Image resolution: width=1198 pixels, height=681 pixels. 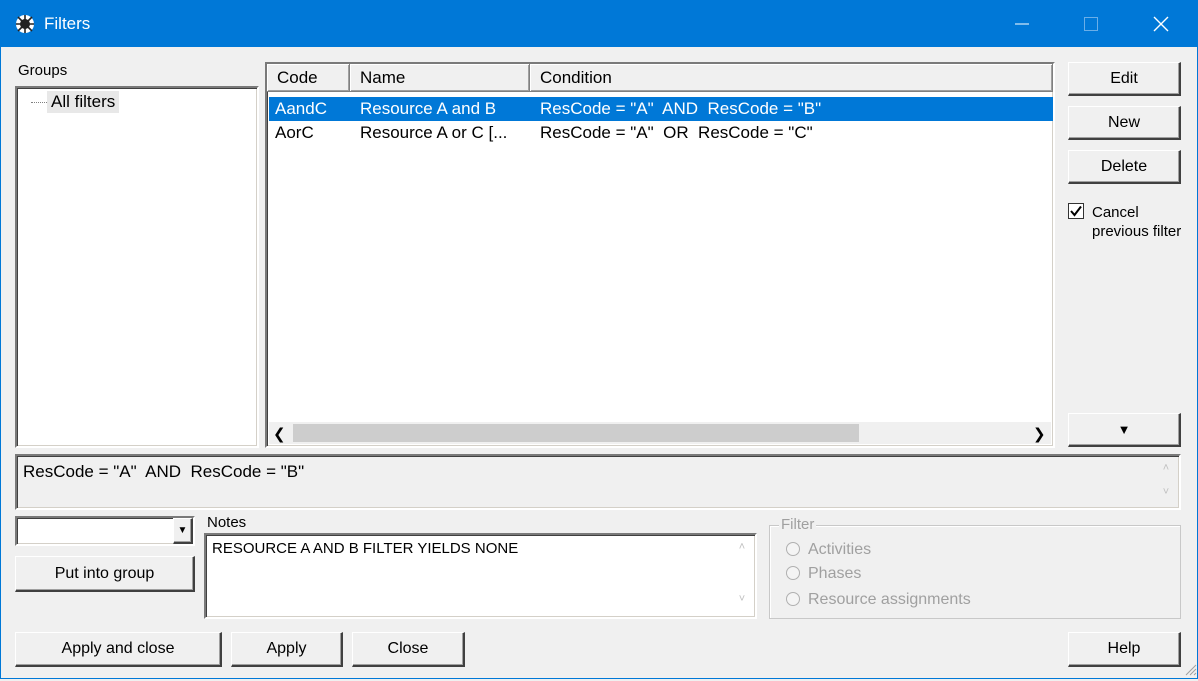 What do you see at coordinates (408, 649) in the screenshot?
I see `close-button: Close` at bounding box center [408, 649].